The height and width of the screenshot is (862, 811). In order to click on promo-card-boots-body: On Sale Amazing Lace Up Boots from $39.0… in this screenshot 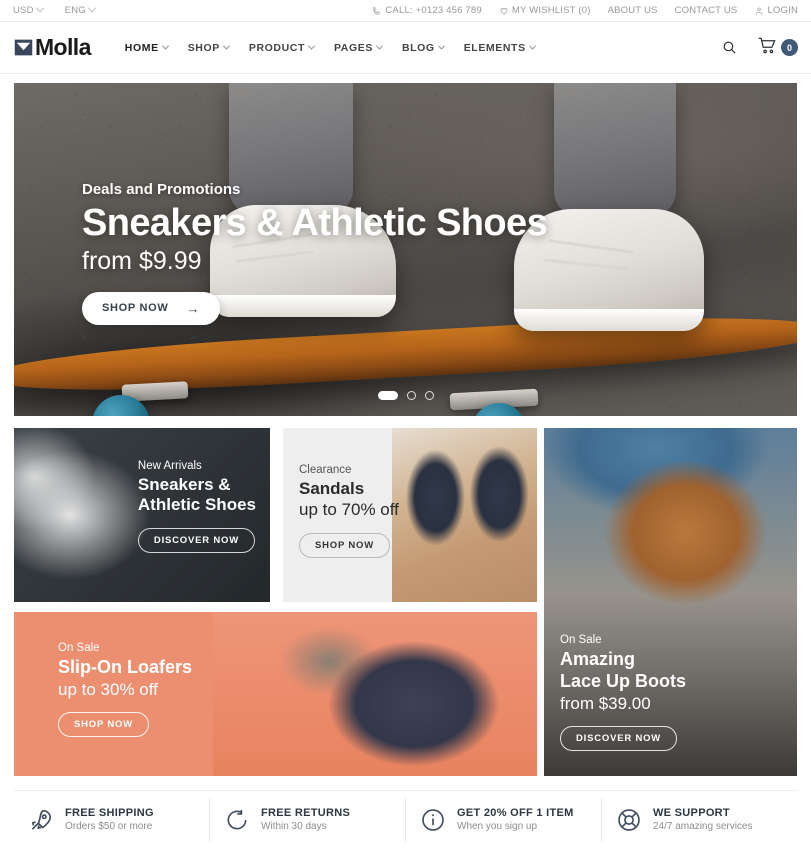, I will do `click(623, 693)`.